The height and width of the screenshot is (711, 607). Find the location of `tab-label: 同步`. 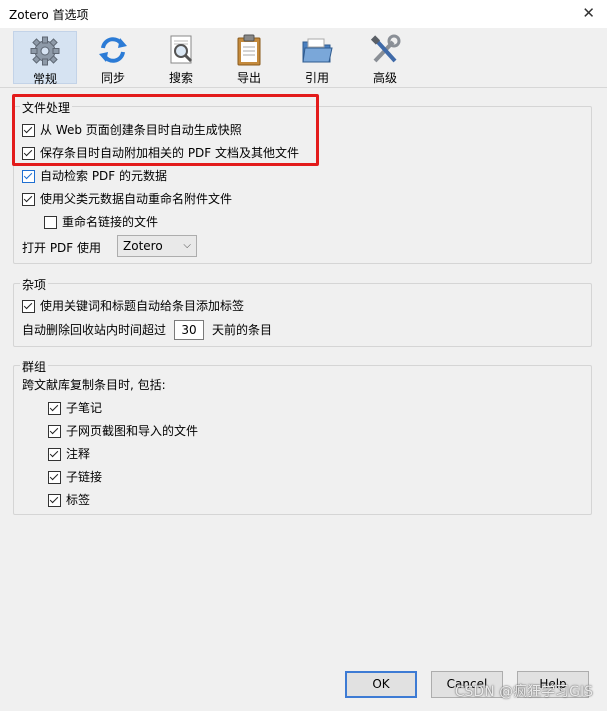

tab-label: 同步 is located at coordinates (112, 78).